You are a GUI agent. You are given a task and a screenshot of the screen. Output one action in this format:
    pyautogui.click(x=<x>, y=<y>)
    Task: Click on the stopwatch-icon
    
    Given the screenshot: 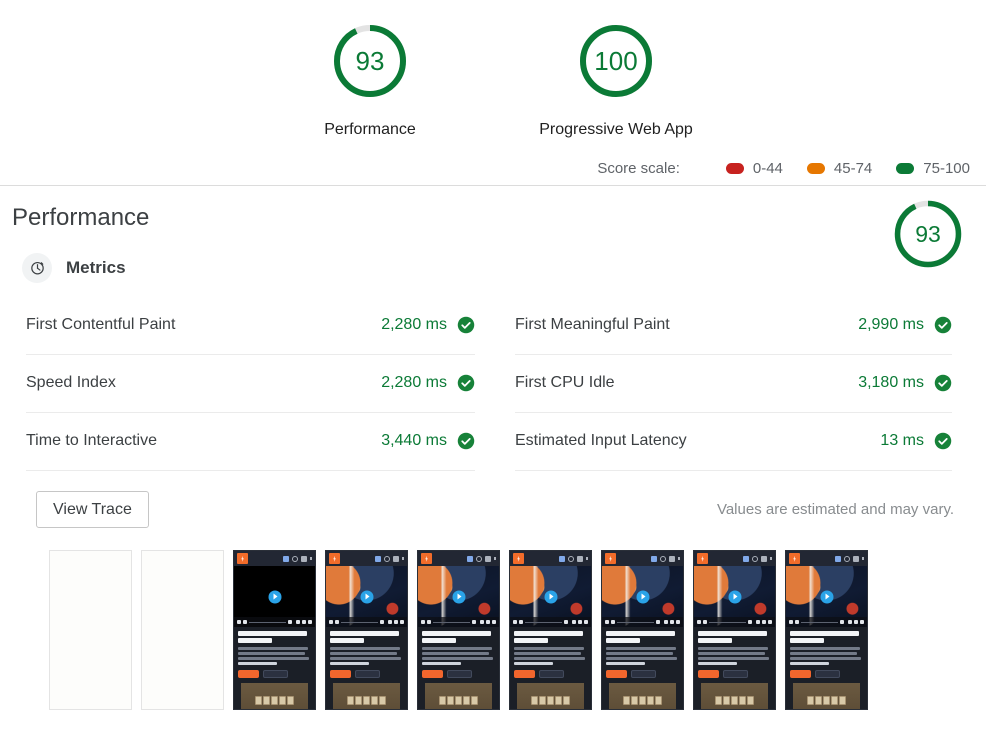 What is the action you would take?
    pyautogui.click(x=37, y=267)
    